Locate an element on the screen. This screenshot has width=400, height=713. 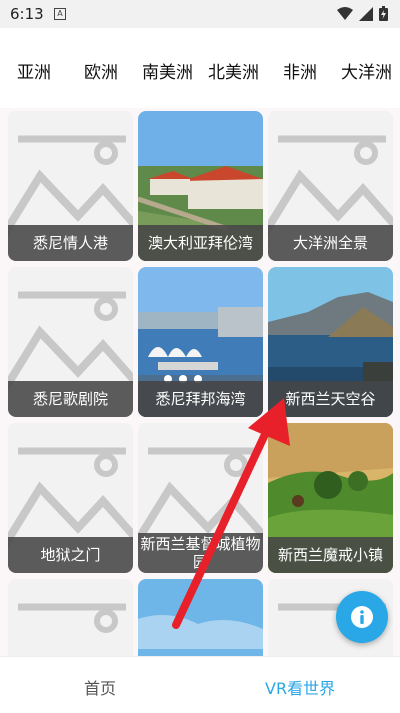
tab-north-america: 北美洲 is located at coordinates (233, 70).